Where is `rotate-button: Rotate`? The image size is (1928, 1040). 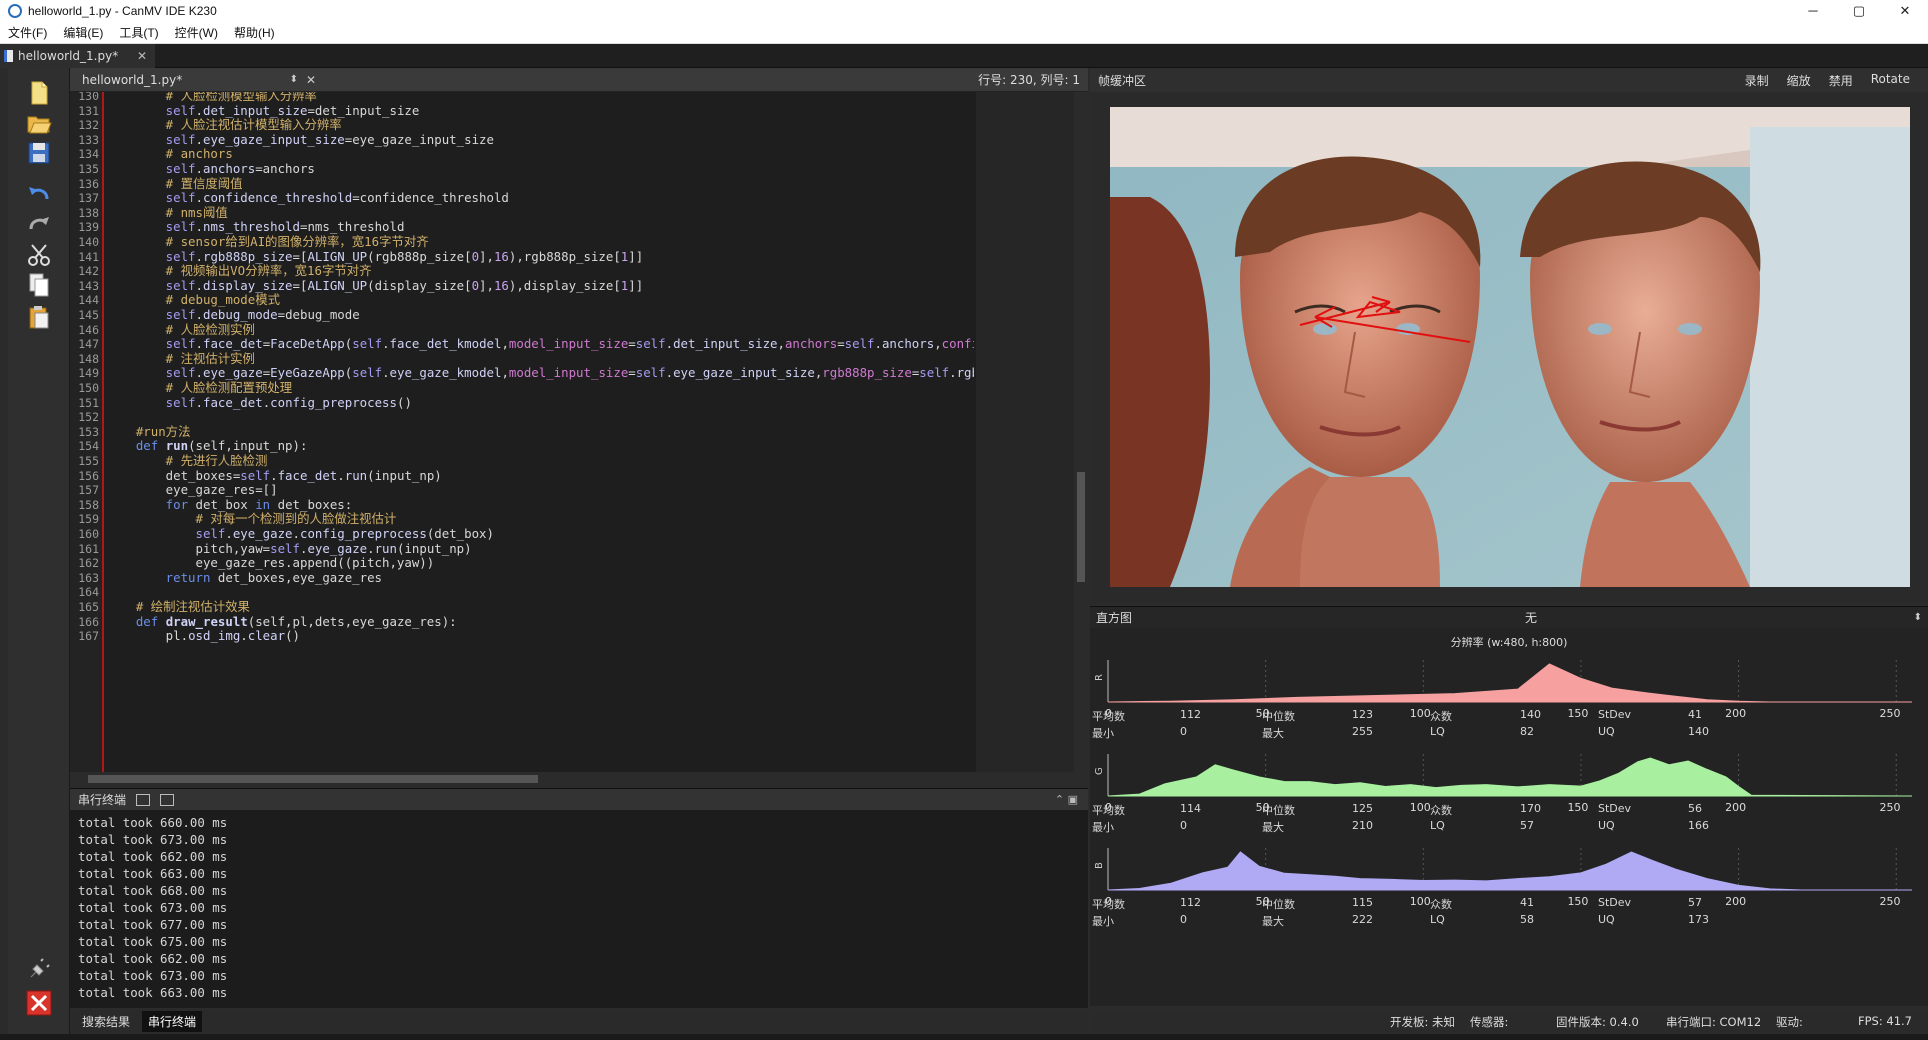 rotate-button: Rotate is located at coordinates (1890, 80).